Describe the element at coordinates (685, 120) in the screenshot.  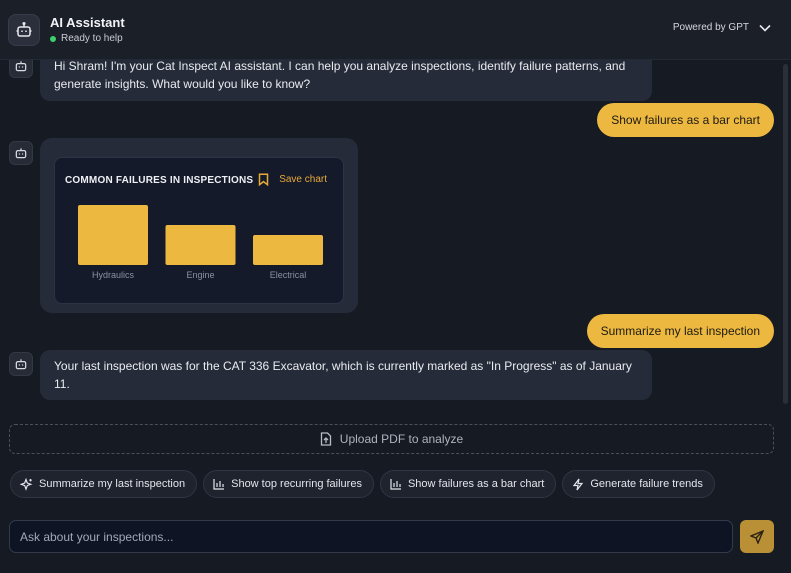
I see `user-message-chart-request: Show failures as a bar chart` at that location.